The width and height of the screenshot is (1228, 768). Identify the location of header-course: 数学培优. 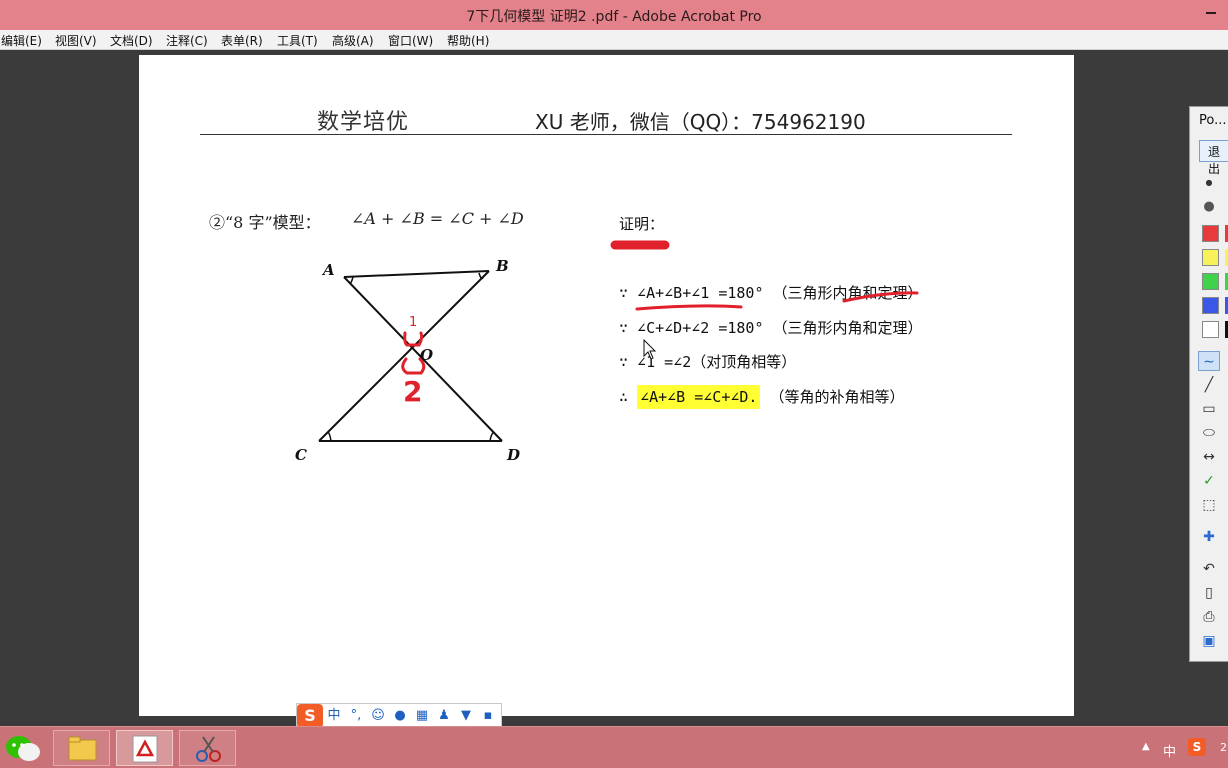
(363, 122).